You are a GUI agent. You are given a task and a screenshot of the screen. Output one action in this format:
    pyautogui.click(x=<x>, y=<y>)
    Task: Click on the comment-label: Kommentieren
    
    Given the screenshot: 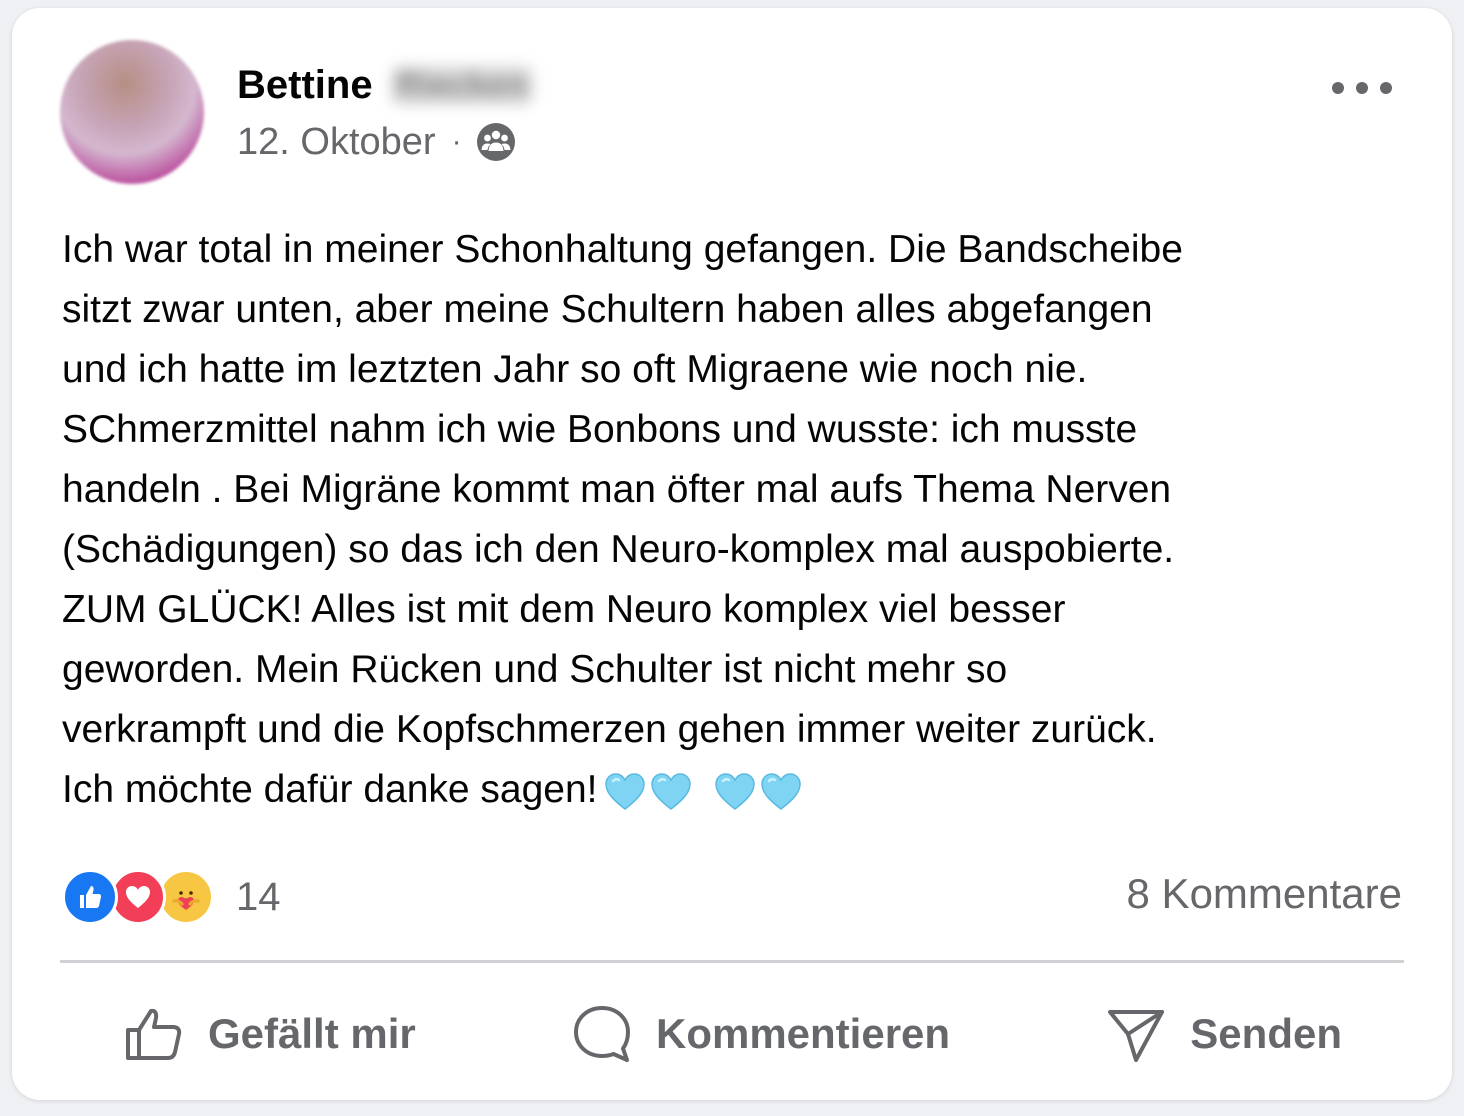 What is the action you would take?
    pyautogui.click(x=803, y=1033)
    